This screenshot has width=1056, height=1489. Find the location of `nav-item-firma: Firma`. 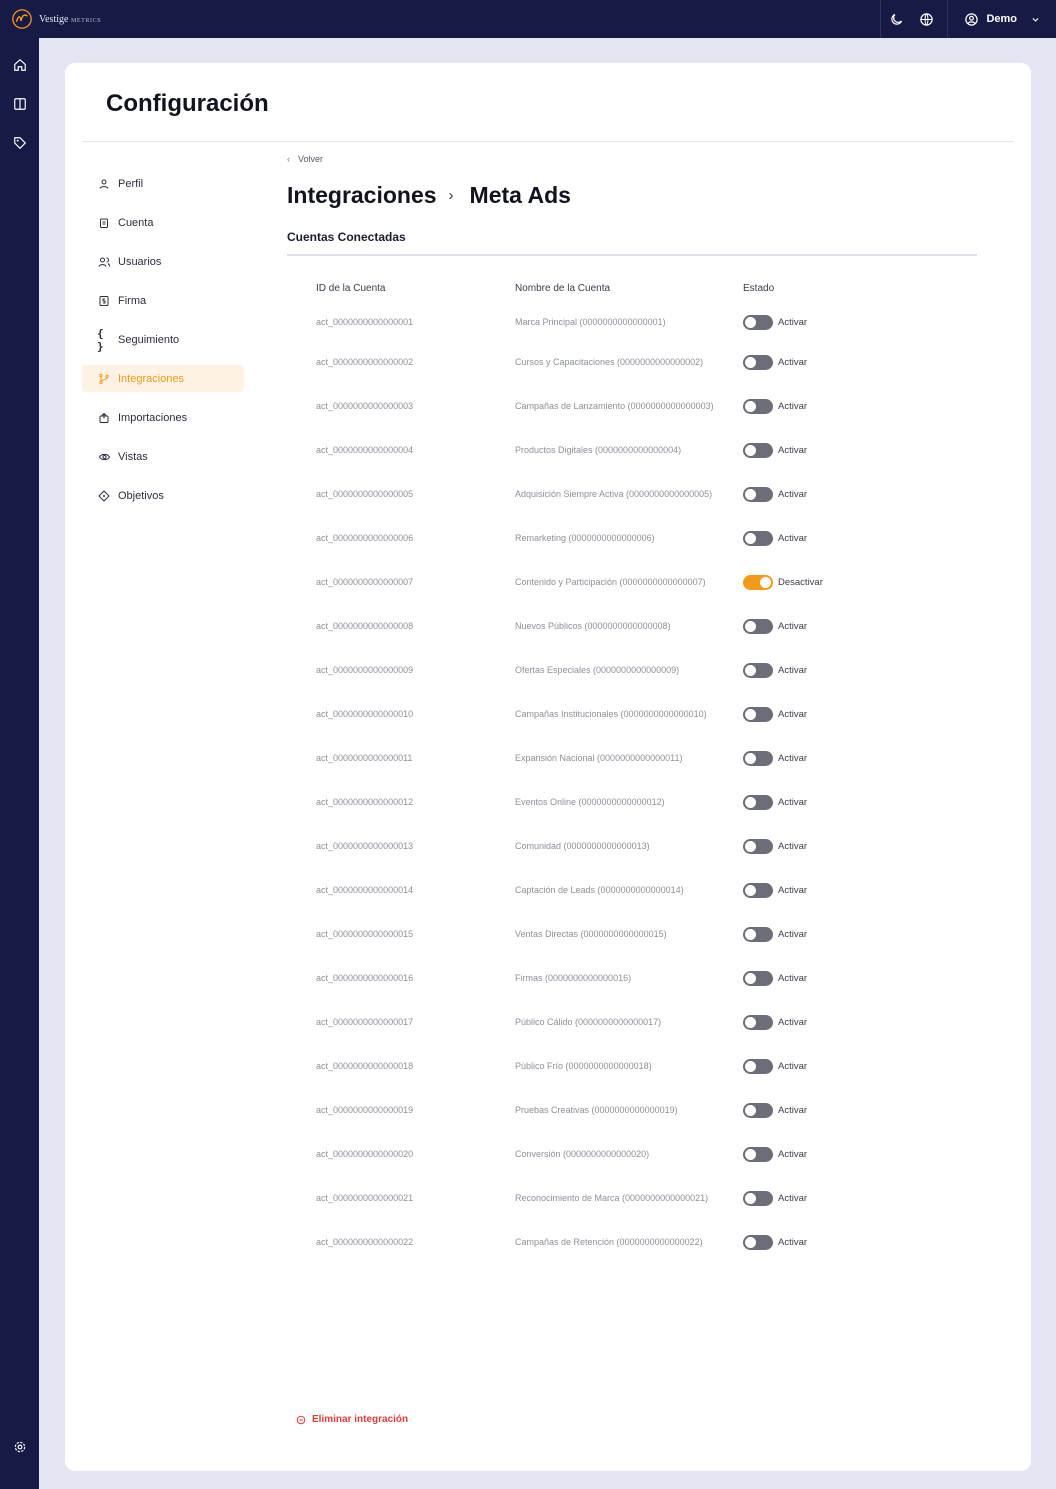

nav-item-firma: Firma is located at coordinates (163, 300).